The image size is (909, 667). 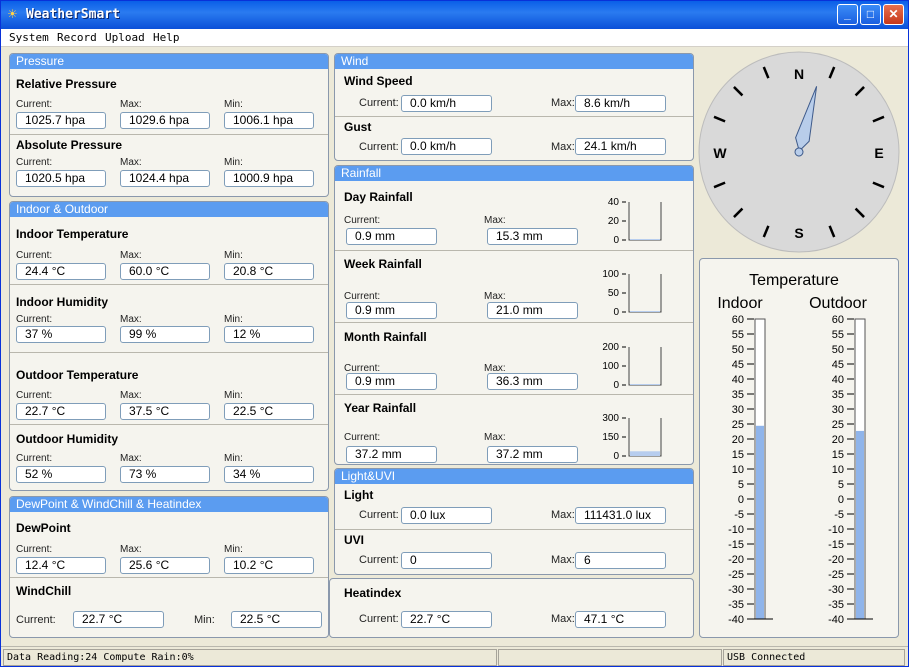 What do you see at coordinates (61, 271) in the screenshot?
I see `indoor-temp-current: 24.4 °C` at bounding box center [61, 271].